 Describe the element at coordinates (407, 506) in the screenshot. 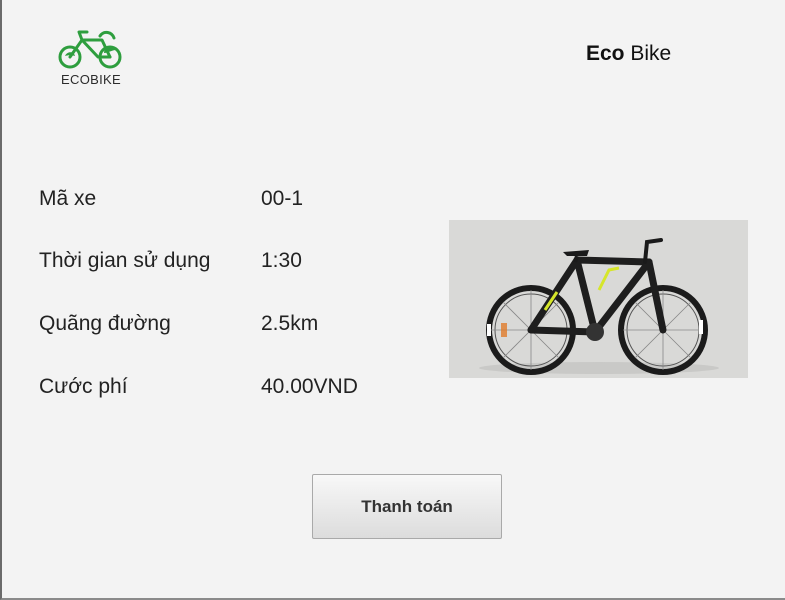

I see `pay-button: Thanh toán` at that location.